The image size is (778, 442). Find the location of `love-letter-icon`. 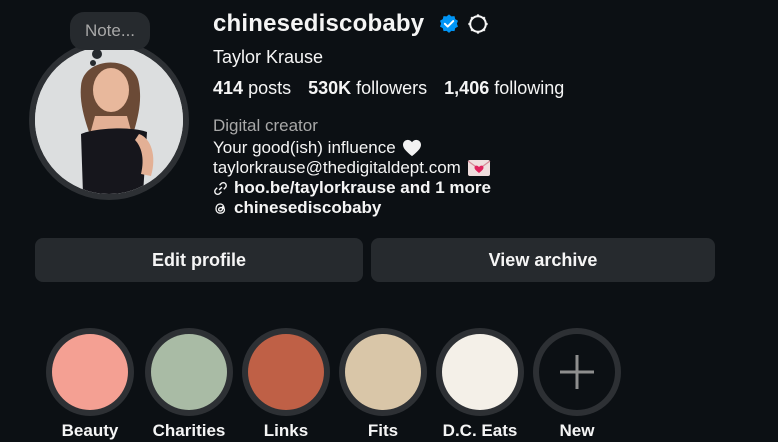

love-letter-icon is located at coordinates (479, 168).